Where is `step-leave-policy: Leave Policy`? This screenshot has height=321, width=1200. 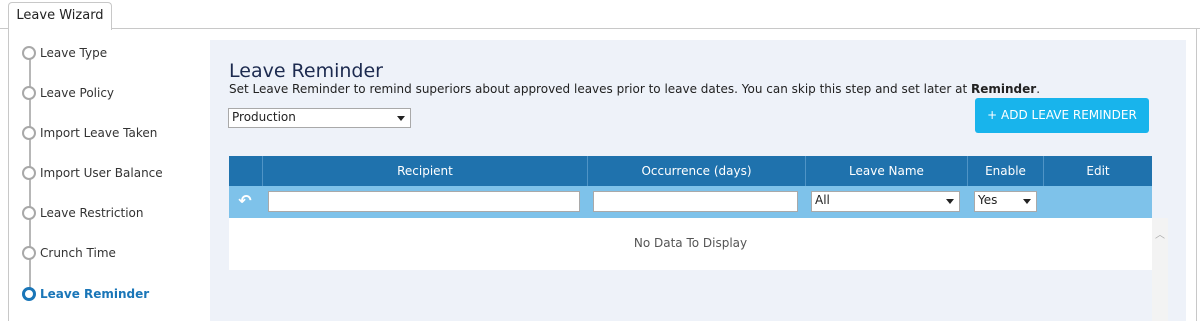 step-leave-policy: Leave Policy is located at coordinates (112, 92).